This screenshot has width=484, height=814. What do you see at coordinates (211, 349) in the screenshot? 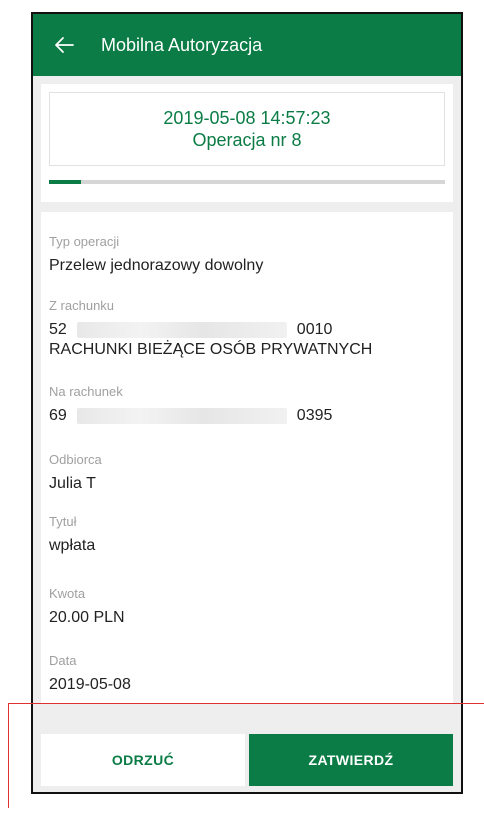
I see `account-name: RACHUNKI BIEŻĄCE OSÓB PRYWATNYCH` at bounding box center [211, 349].